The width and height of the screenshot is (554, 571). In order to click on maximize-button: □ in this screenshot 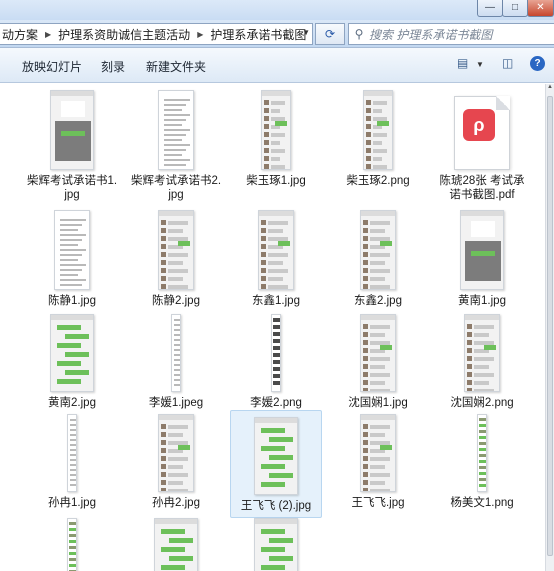, I will do `click(515, 8)`.